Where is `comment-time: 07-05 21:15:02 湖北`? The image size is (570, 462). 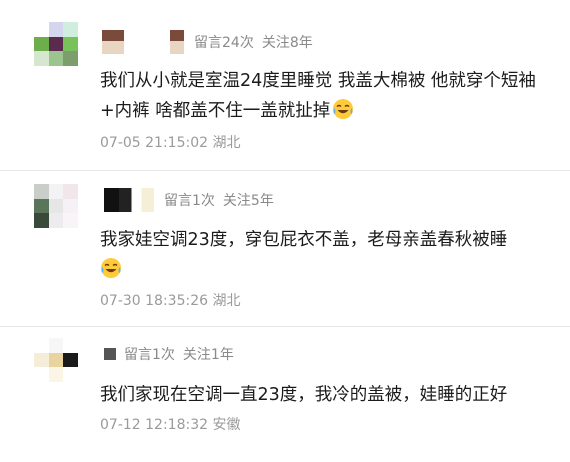
comment-time: 07-05 21:15:02 湖北 is located at coordinates (170, 143).